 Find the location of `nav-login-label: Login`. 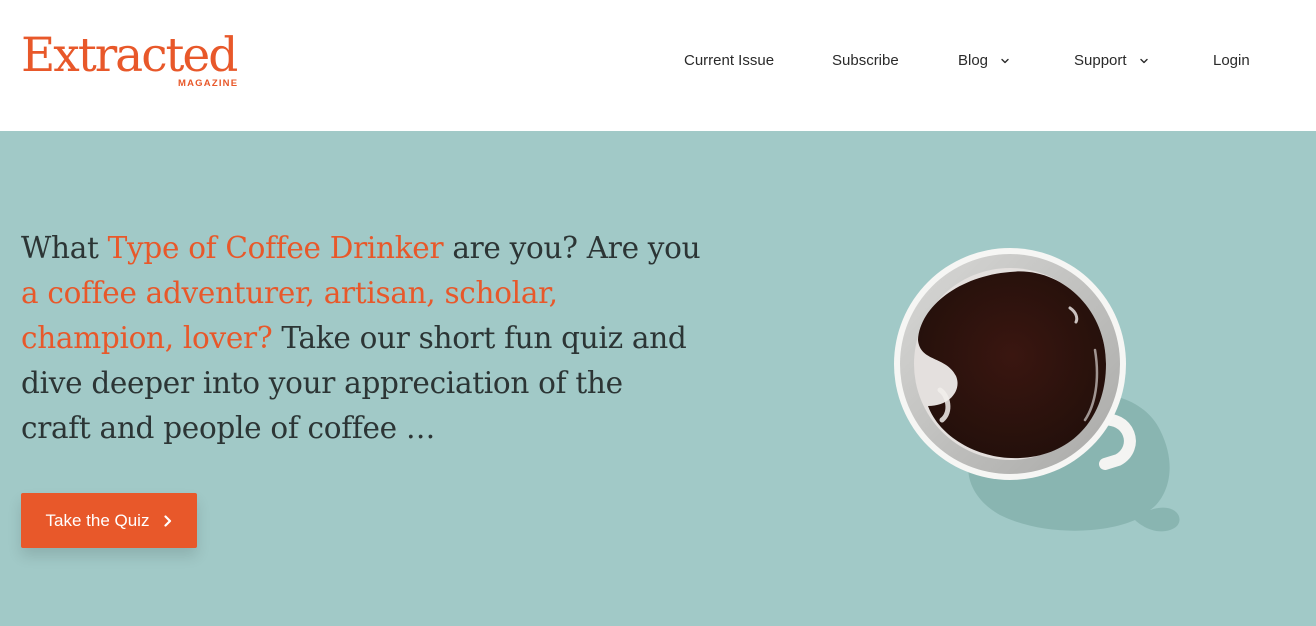

nav-login-label: Login is located at coordinates (1231, 60).